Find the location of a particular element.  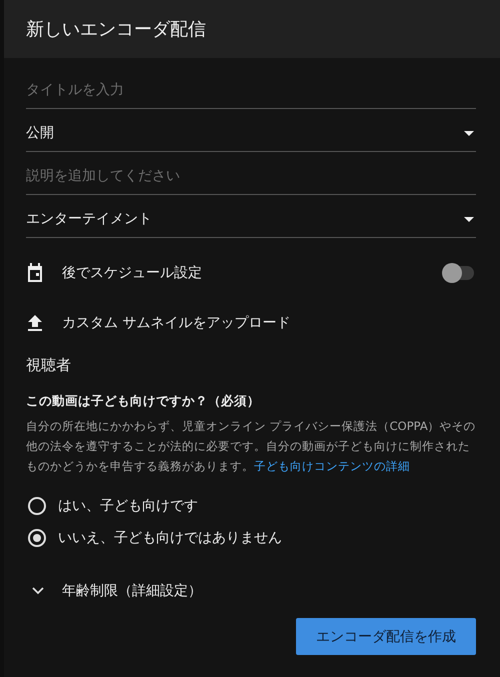

calendar-icon is located at coordinates (35, 273).